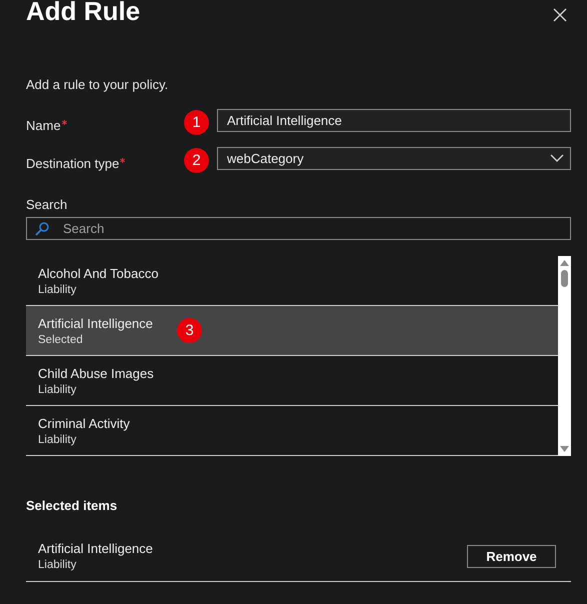  Describe the element at coordinates (61, 340) in the screenshot. I see `category-detail: Selected` at that location.